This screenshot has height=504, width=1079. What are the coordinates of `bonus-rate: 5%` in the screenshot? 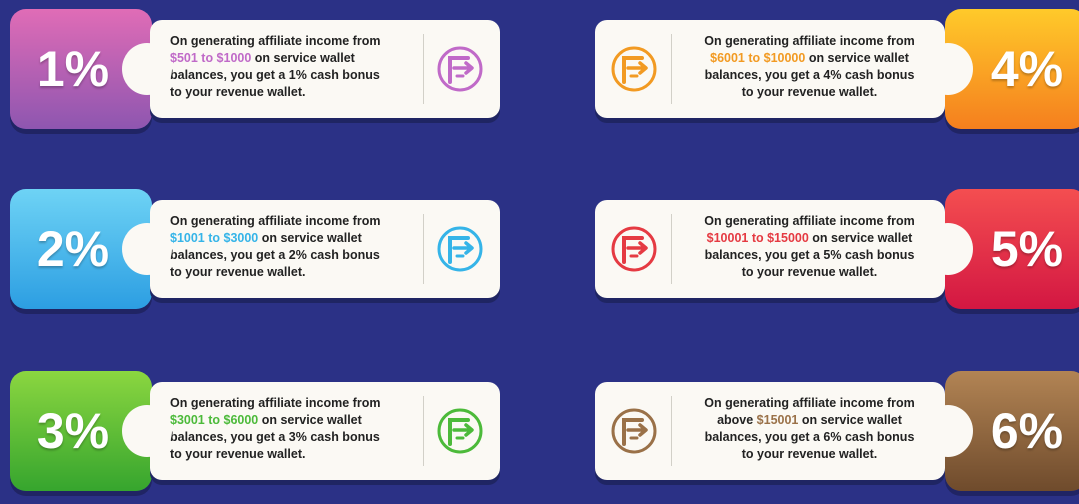 It's located at (832, 255).